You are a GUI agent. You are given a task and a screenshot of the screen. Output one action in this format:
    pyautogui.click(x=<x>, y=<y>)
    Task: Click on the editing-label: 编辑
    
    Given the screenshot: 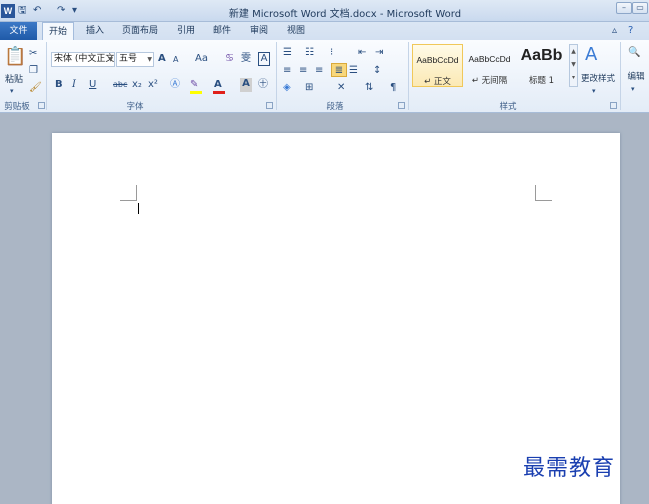 What is the action you would take?
    pyautogui.click(x=636, y=76)
    